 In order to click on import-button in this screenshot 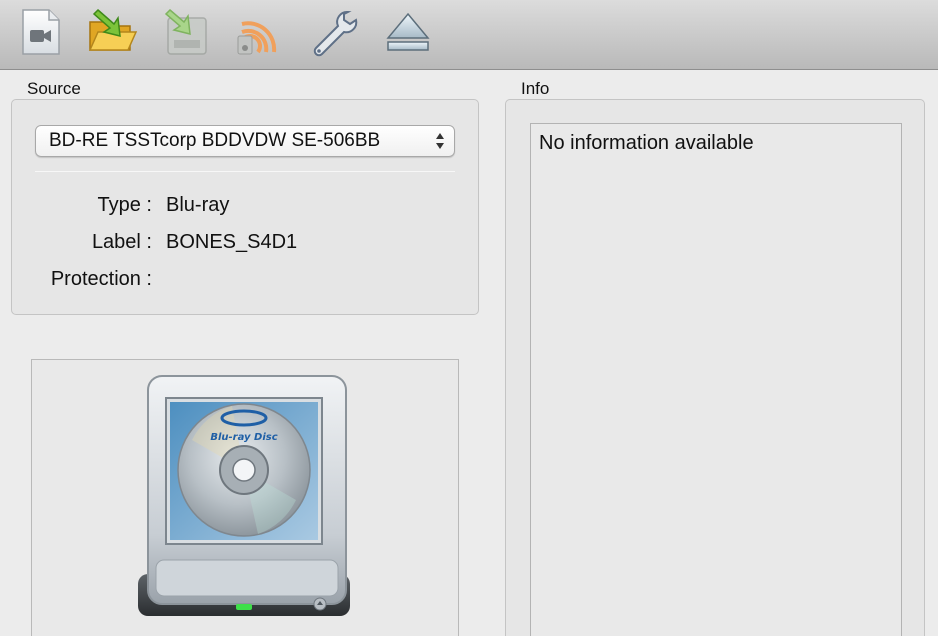, I will do `click(186, 32)`.